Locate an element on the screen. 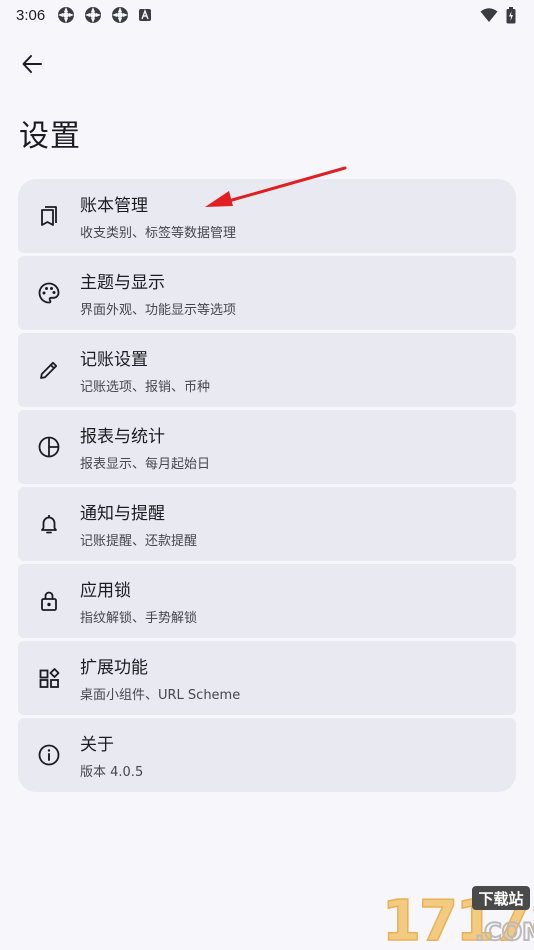  settings-item-reports: 报表与统计 报表显示、每月起始日 is located at coordinates (267, 447).